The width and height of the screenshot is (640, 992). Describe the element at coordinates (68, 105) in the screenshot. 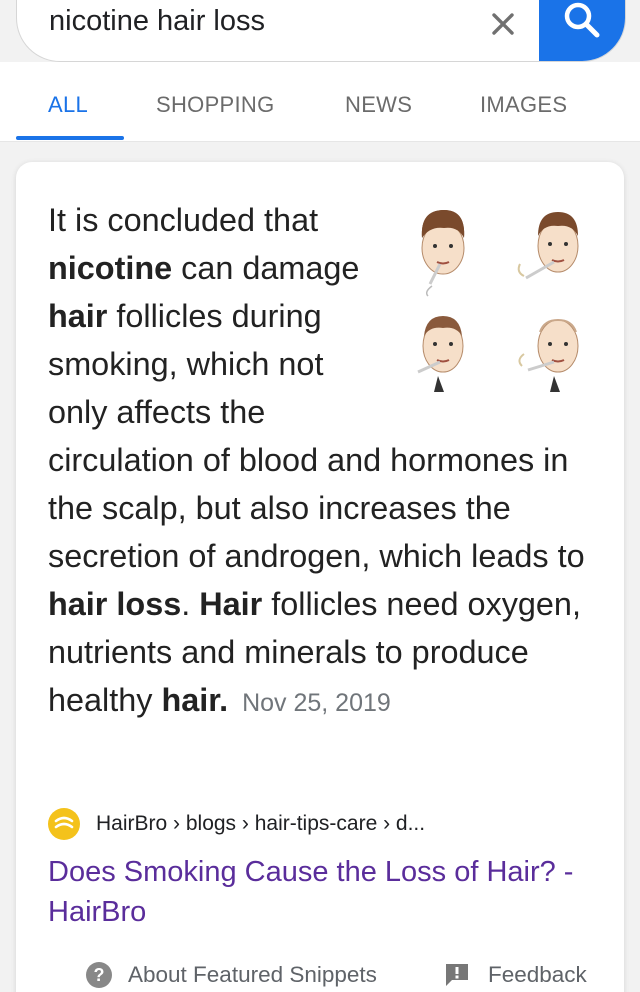

I see `tab-all: ALL` at that location.